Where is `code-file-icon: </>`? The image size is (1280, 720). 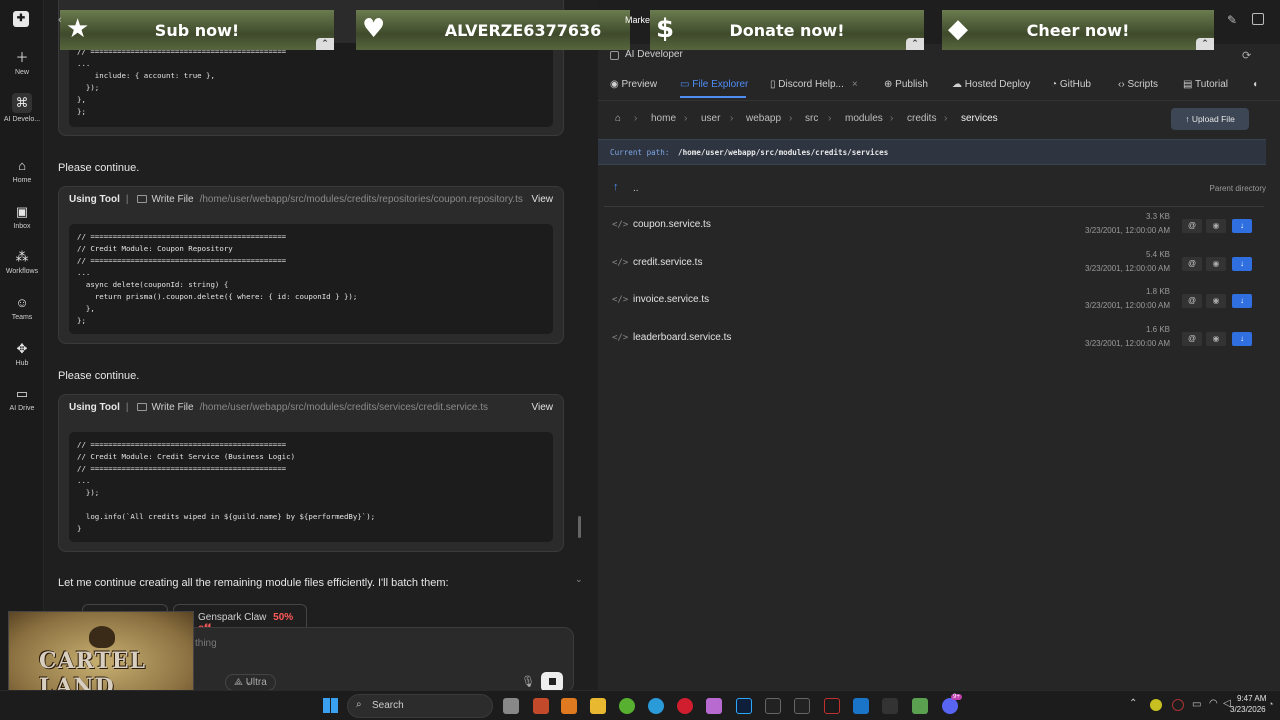
code-file-icon: </> is located at coordinates (620, 300).